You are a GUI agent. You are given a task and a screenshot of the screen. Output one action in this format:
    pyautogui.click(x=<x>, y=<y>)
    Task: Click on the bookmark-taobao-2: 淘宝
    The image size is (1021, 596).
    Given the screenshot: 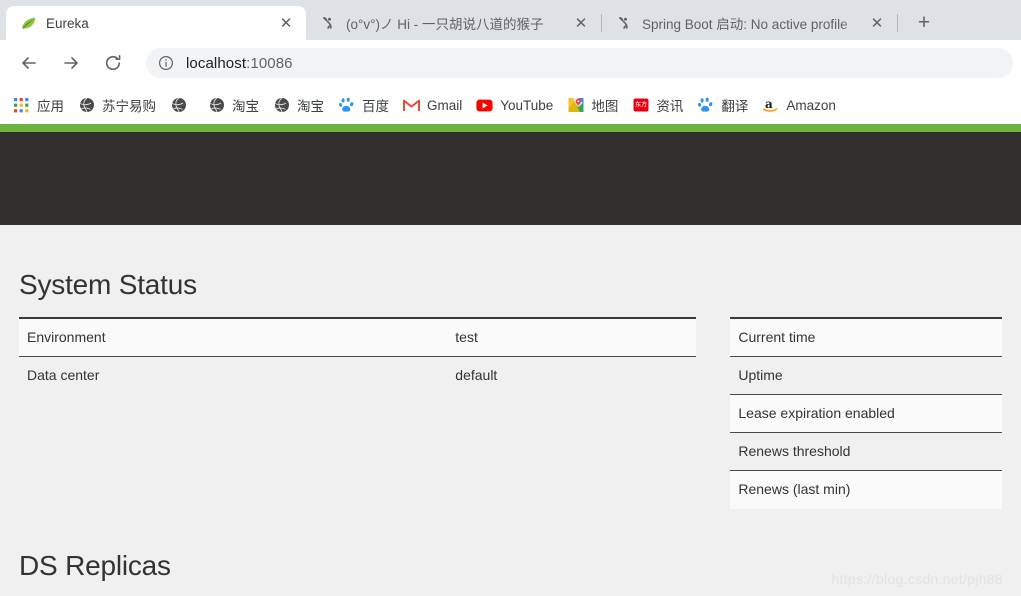 What is the action you would take?
    pyautogui.click(x=298, y=105)
    